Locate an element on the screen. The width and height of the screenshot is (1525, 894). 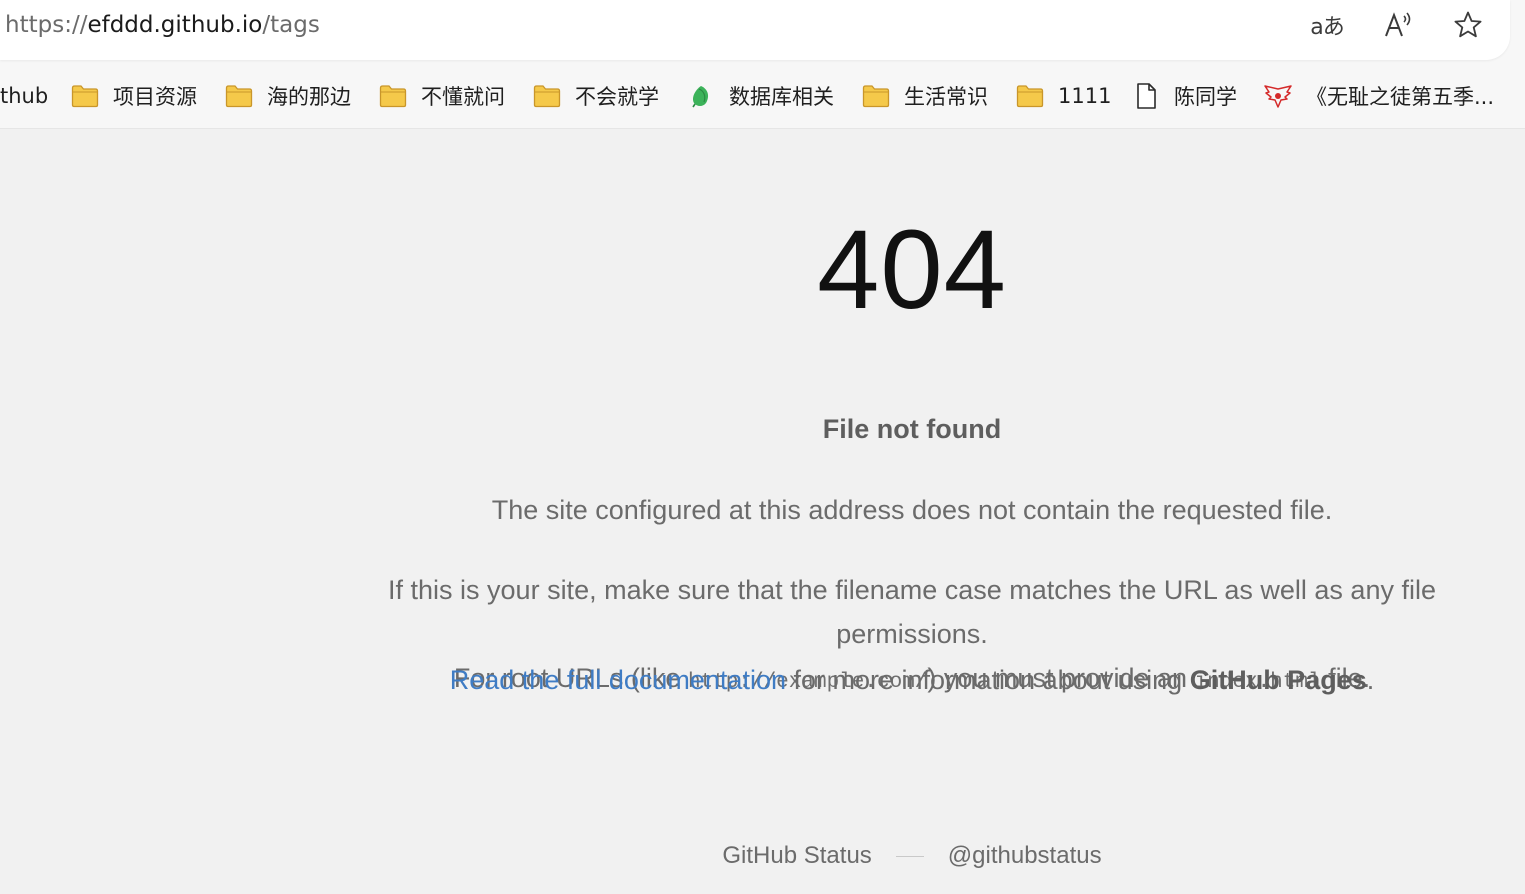
bookmark-folder-1111: 1111 is located at coordinates (1063, 96).